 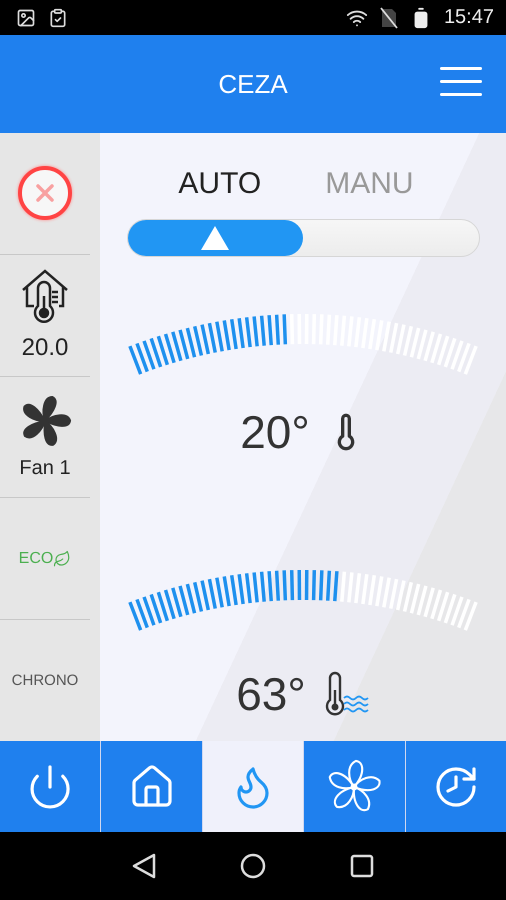 I want to click on slider-thumb-icon, so click(x=215, y=238).